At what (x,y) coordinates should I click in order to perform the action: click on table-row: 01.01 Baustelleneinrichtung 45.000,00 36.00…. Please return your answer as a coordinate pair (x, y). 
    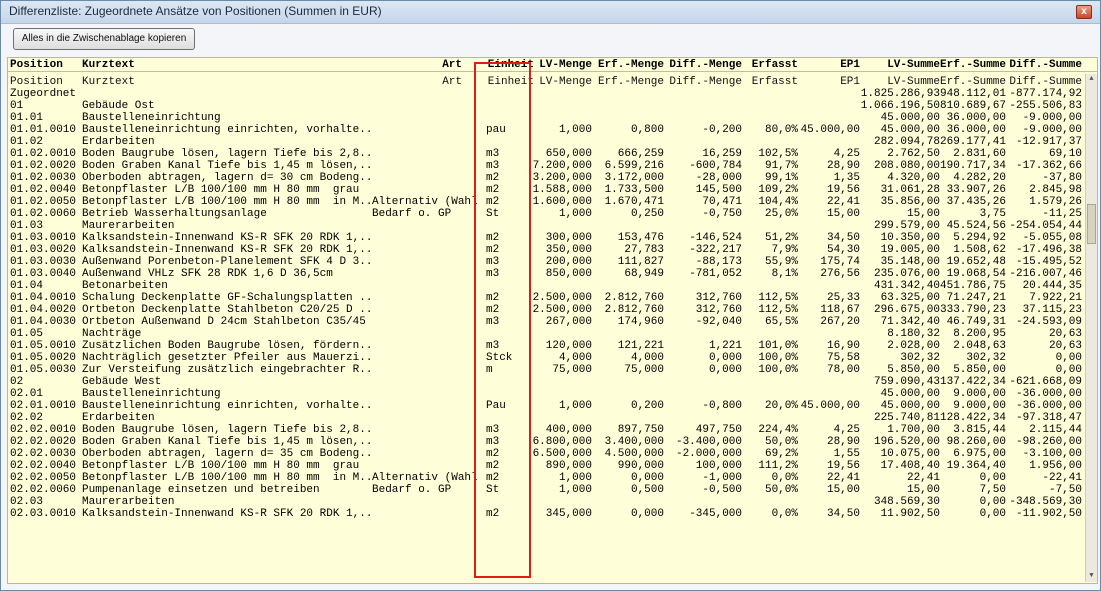
    Looking at the image, I should click on (552, 118).